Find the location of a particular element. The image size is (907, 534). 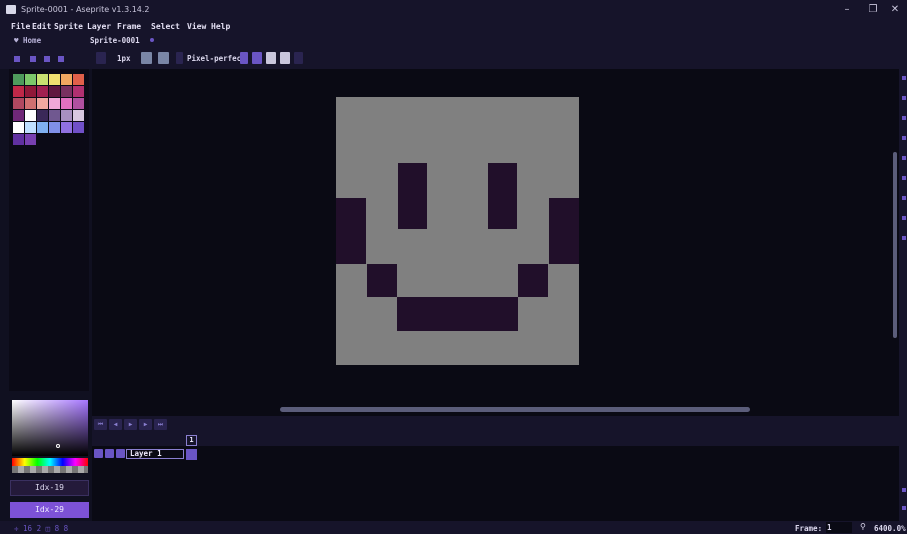

pixel-left-cheek is located at coordinates (351, 231).